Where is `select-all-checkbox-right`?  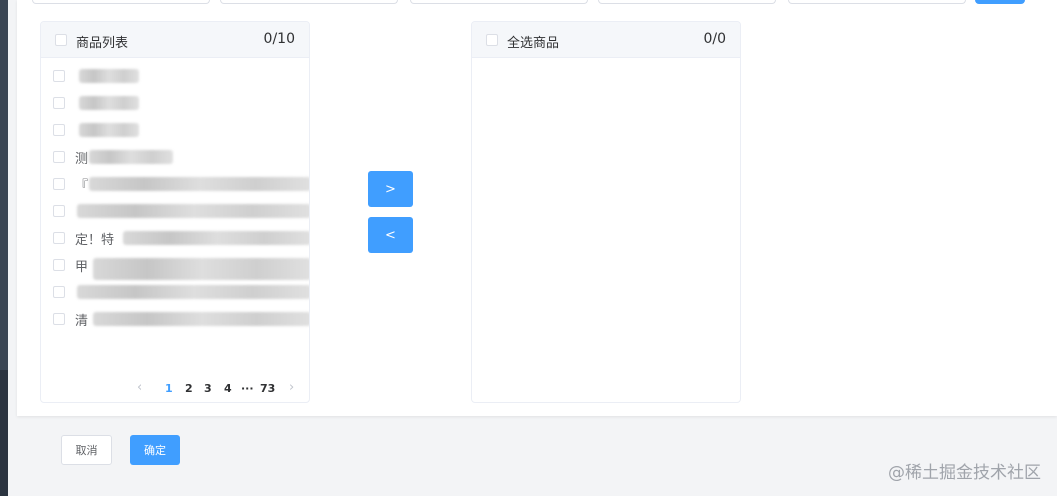 select-all-checkbox-right is located at coordinates (492, 40).